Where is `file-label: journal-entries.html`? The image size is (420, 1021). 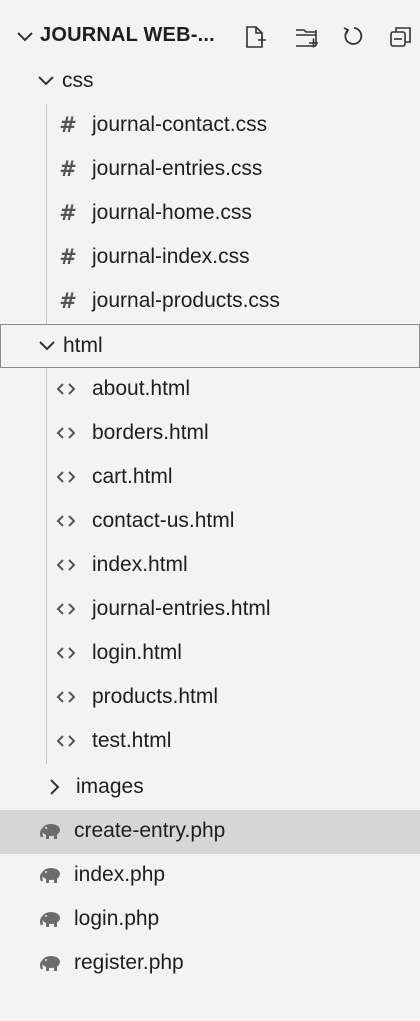 file-label: journal-entries.html is located at coordinates (181, 608).